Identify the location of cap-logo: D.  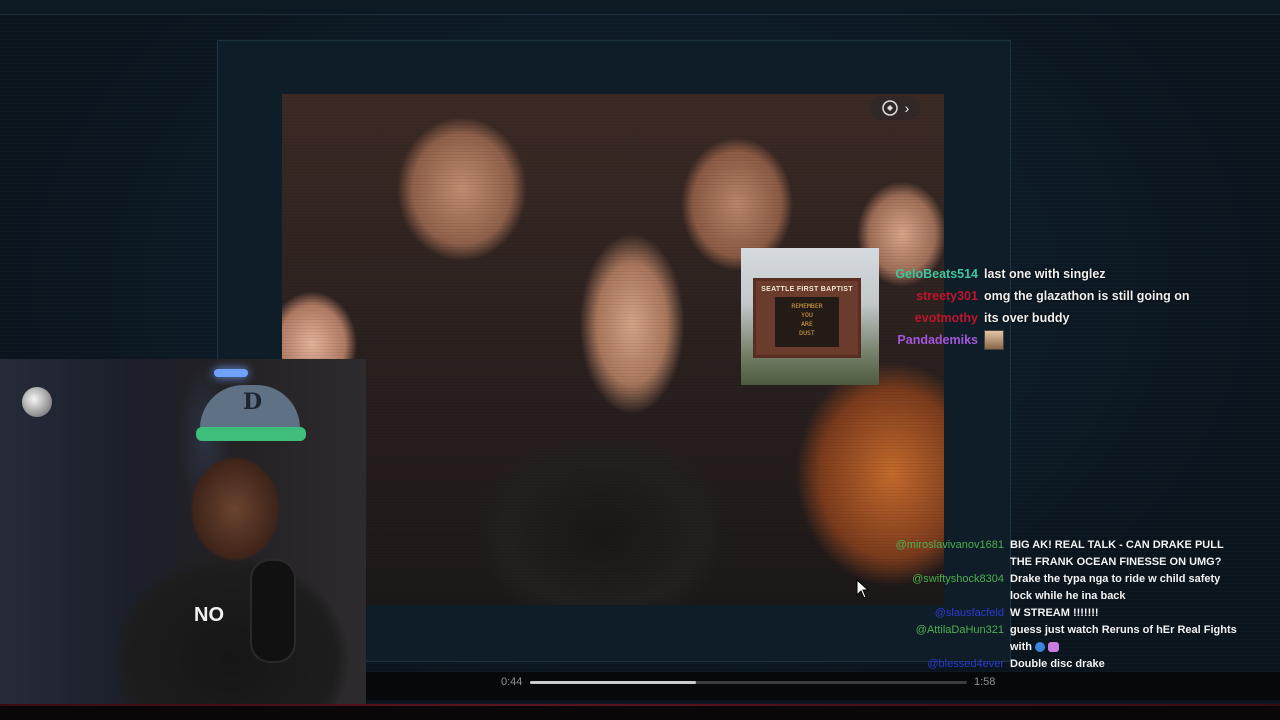
(253, 402).